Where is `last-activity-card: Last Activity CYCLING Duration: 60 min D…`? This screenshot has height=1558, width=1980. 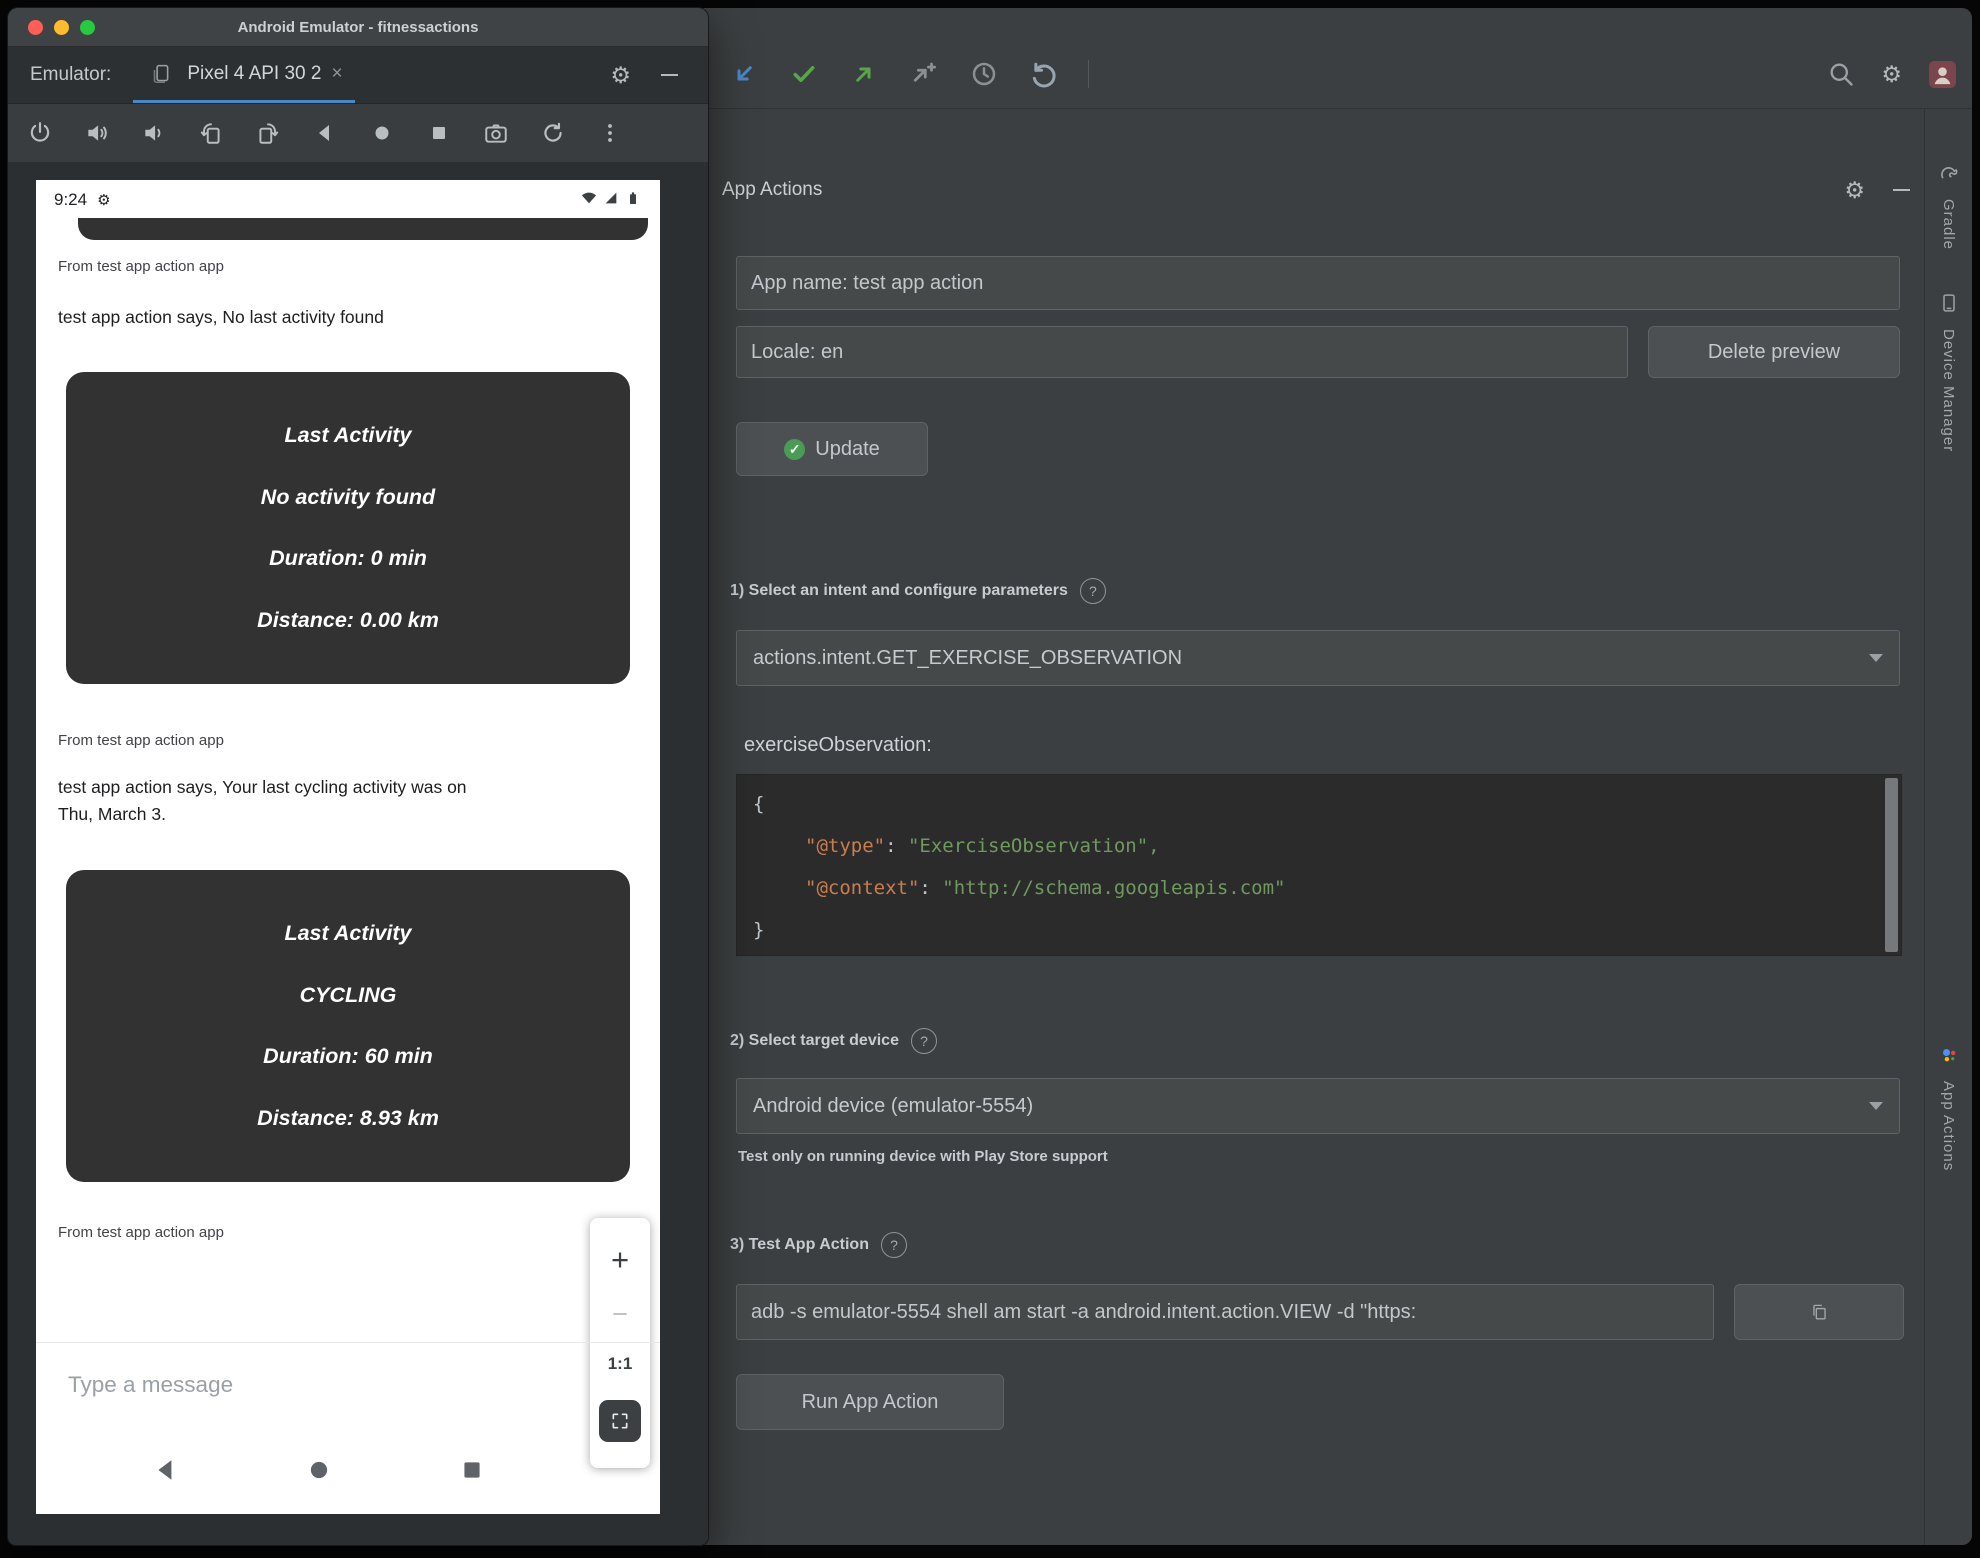
last-activity-card: Last Activity CYCLING Duration: 60 min D… is located at coordinates (348, 1026).